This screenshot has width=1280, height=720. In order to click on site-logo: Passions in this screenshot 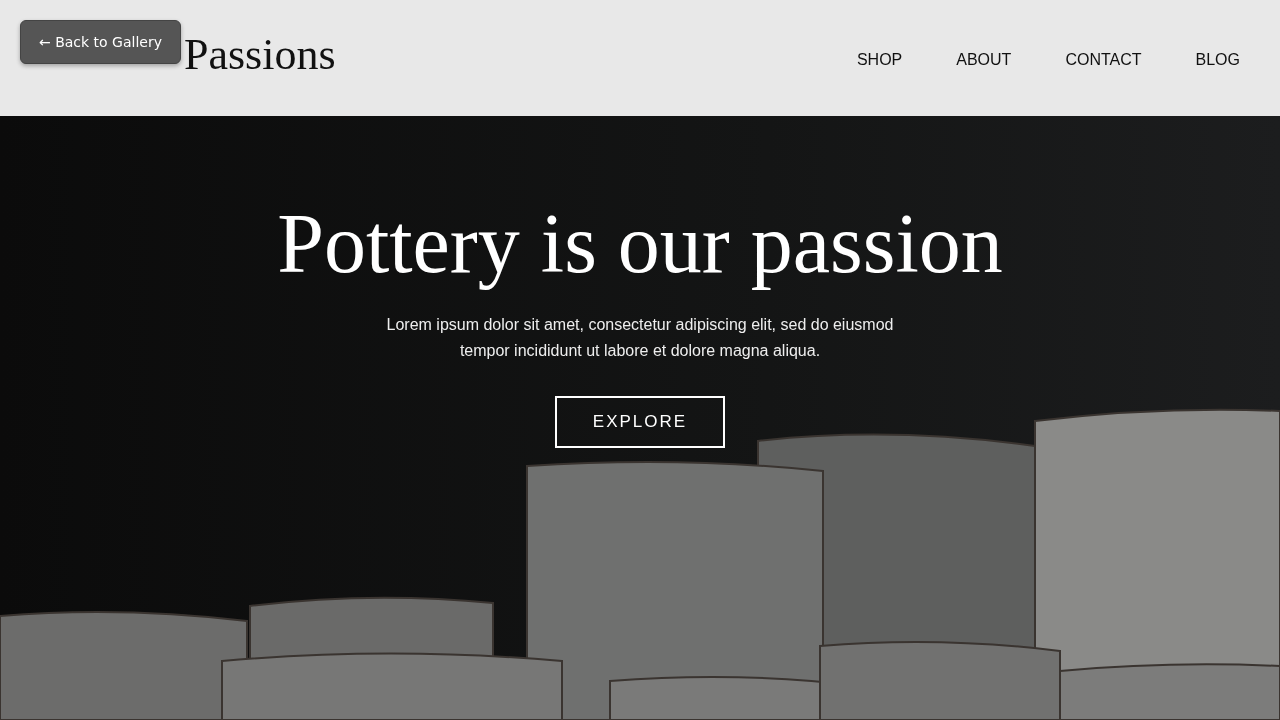, I will do `click(260, 54)`.